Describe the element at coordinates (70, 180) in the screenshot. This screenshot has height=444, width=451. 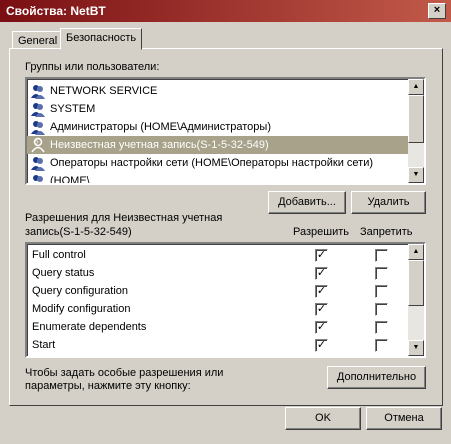
I see `list-item-label: (HOME\` at that location.